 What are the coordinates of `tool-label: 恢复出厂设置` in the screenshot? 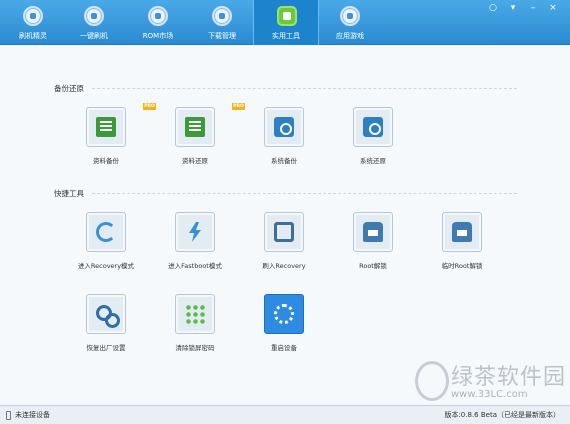 It's located at (106, 348).